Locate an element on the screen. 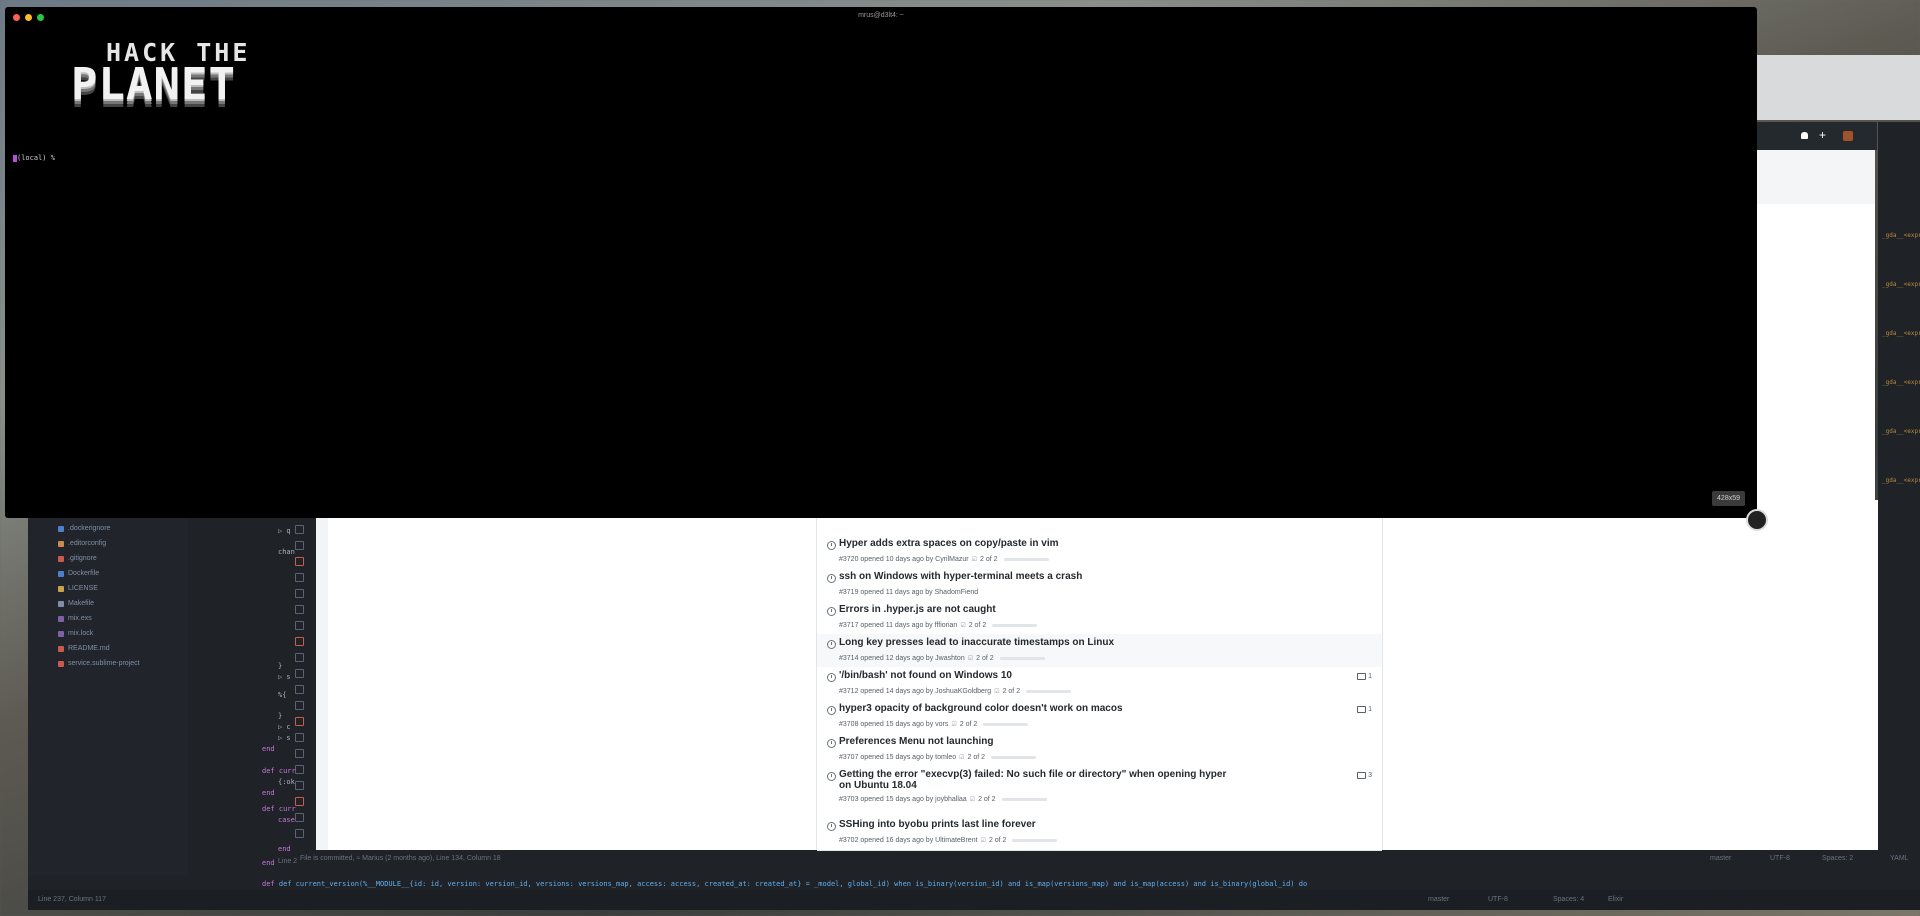  issue-title: '/bin/bash' not found on Windows 10 is located at coordinates (1039, 675).